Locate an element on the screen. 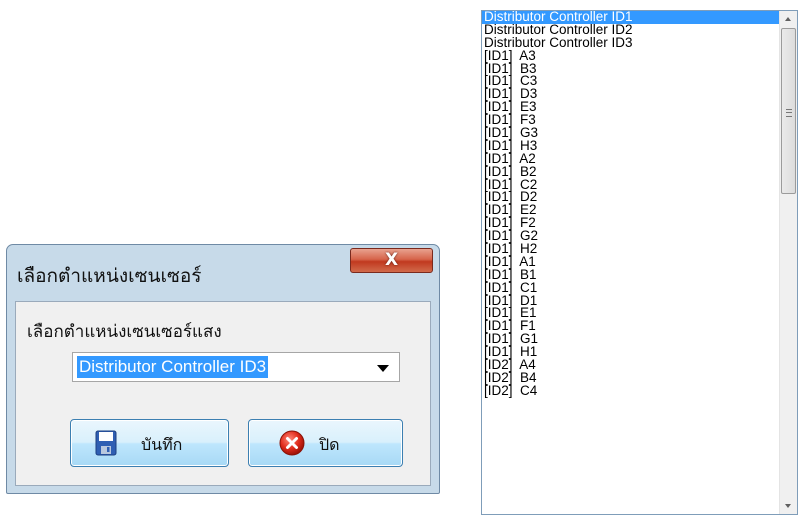 The width and height of the screenshot is (799, 515). floppy-disk-icon is located at coordinates (106, 443).